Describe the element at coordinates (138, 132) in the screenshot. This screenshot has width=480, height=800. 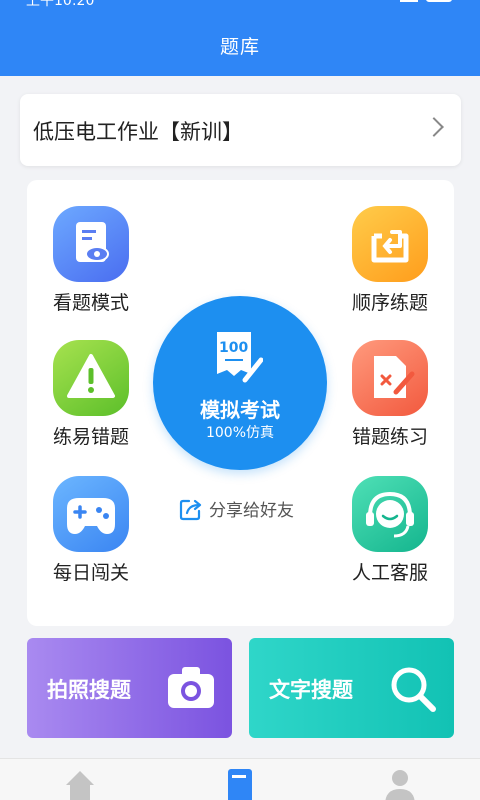
I see `subject-label: 低压电工作业【新训】` at that location.